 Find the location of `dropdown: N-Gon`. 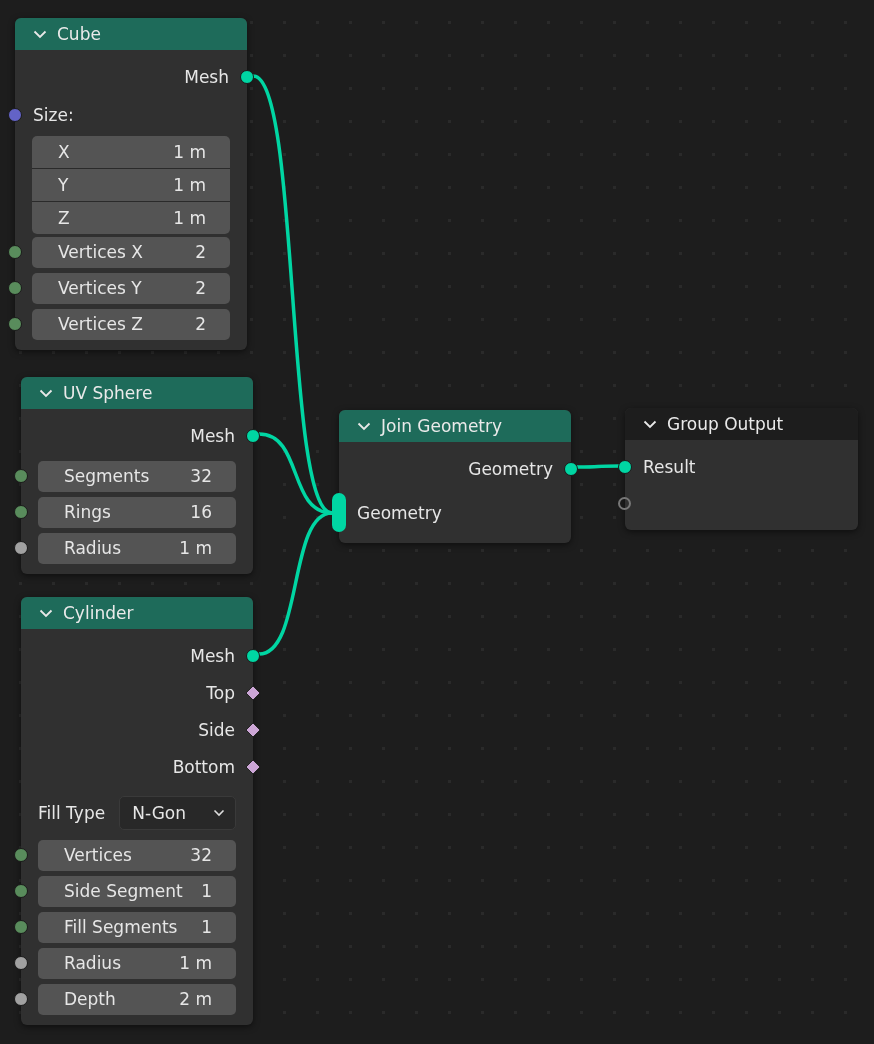

dropdown: N-Gon is located at coordinates (177, 813).